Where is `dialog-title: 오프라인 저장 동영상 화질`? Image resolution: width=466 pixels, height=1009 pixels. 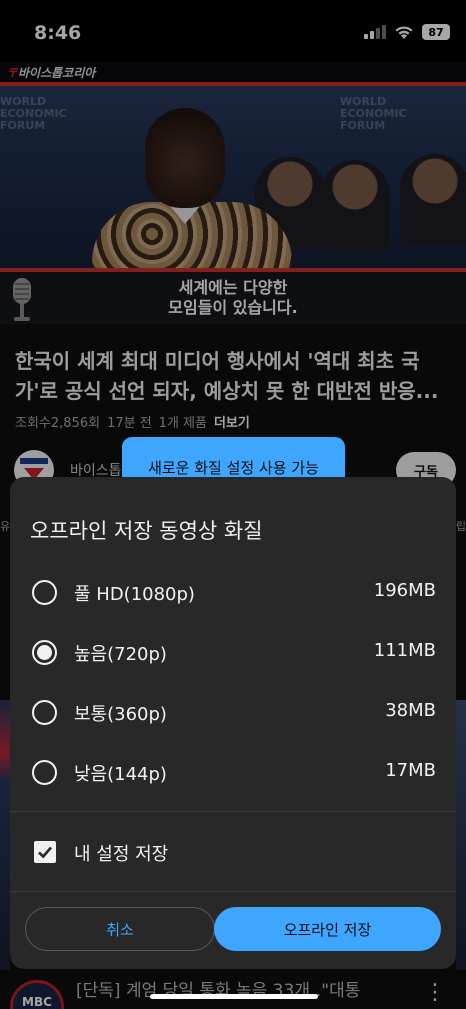
dialog-title: 오프라인 저장 동영상 화질 is located at coordinates (146, 531).